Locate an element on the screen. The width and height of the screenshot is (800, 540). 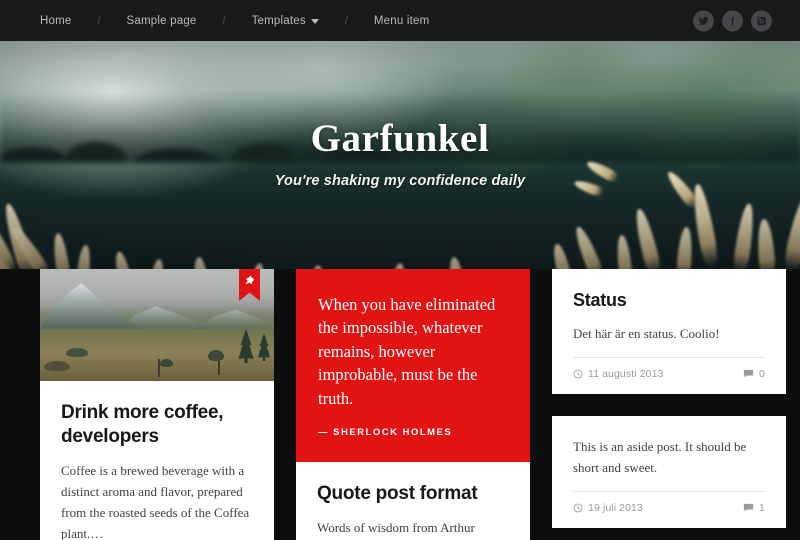
nav-item-sample-page: Sample page is located at coordinates (162, 21).